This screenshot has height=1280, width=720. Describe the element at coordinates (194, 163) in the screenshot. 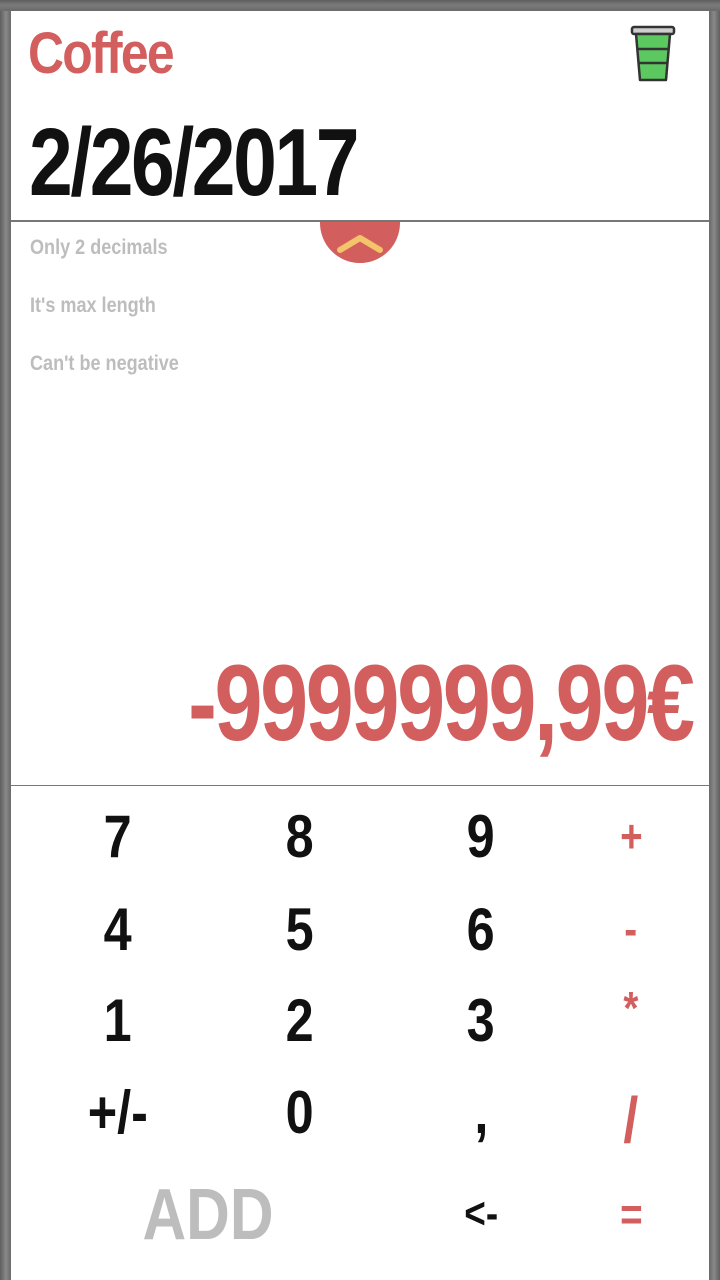

I see `date-label: 2/26/2017` at that location.